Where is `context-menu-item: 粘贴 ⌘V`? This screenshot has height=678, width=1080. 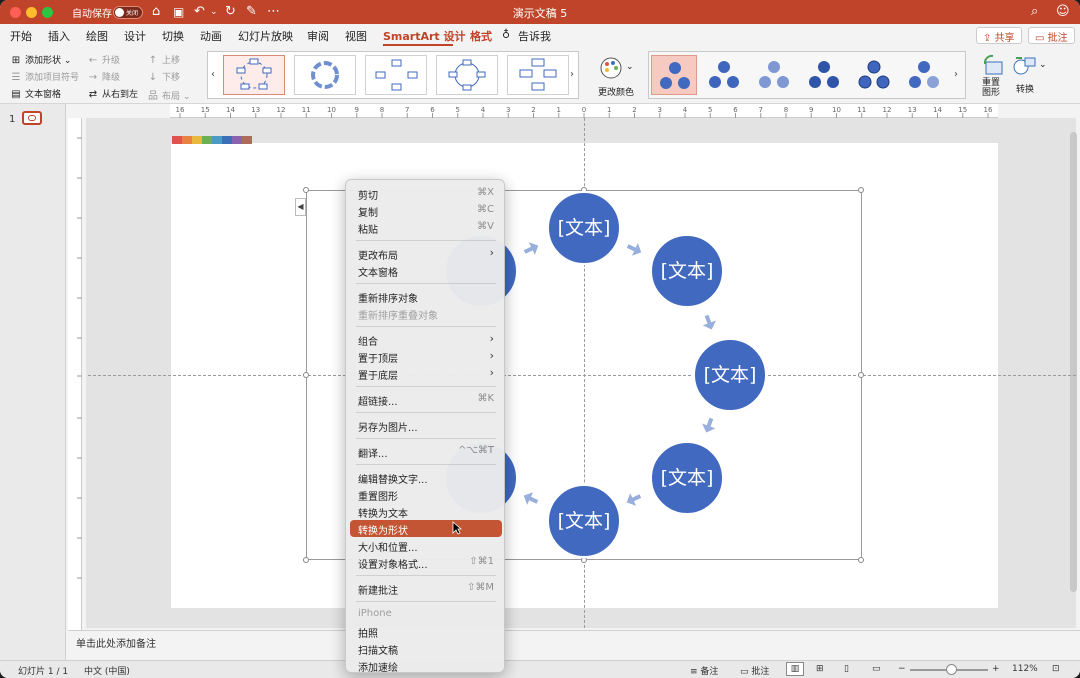
context-menu-item: 粘贴 ⌘V is located at coordinates (426, 227).